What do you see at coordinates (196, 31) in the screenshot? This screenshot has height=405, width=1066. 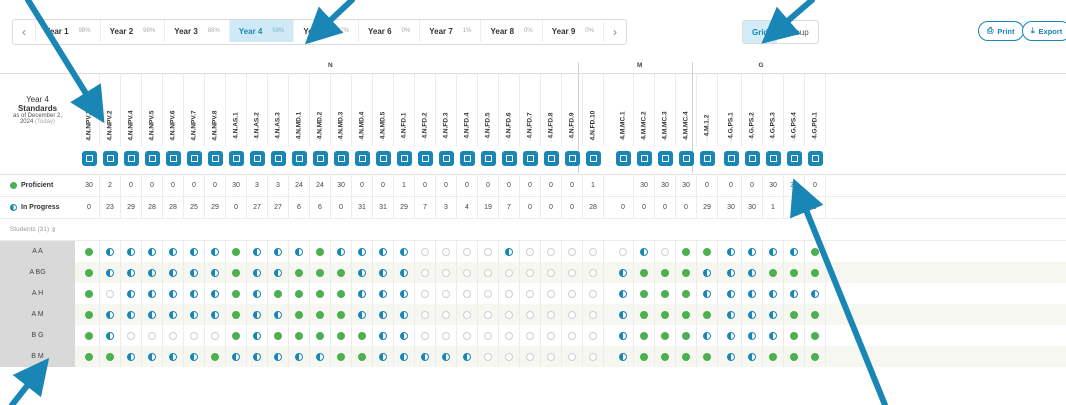 I see `year-tab: Year 3 86%` at bounding box center [196, 31].